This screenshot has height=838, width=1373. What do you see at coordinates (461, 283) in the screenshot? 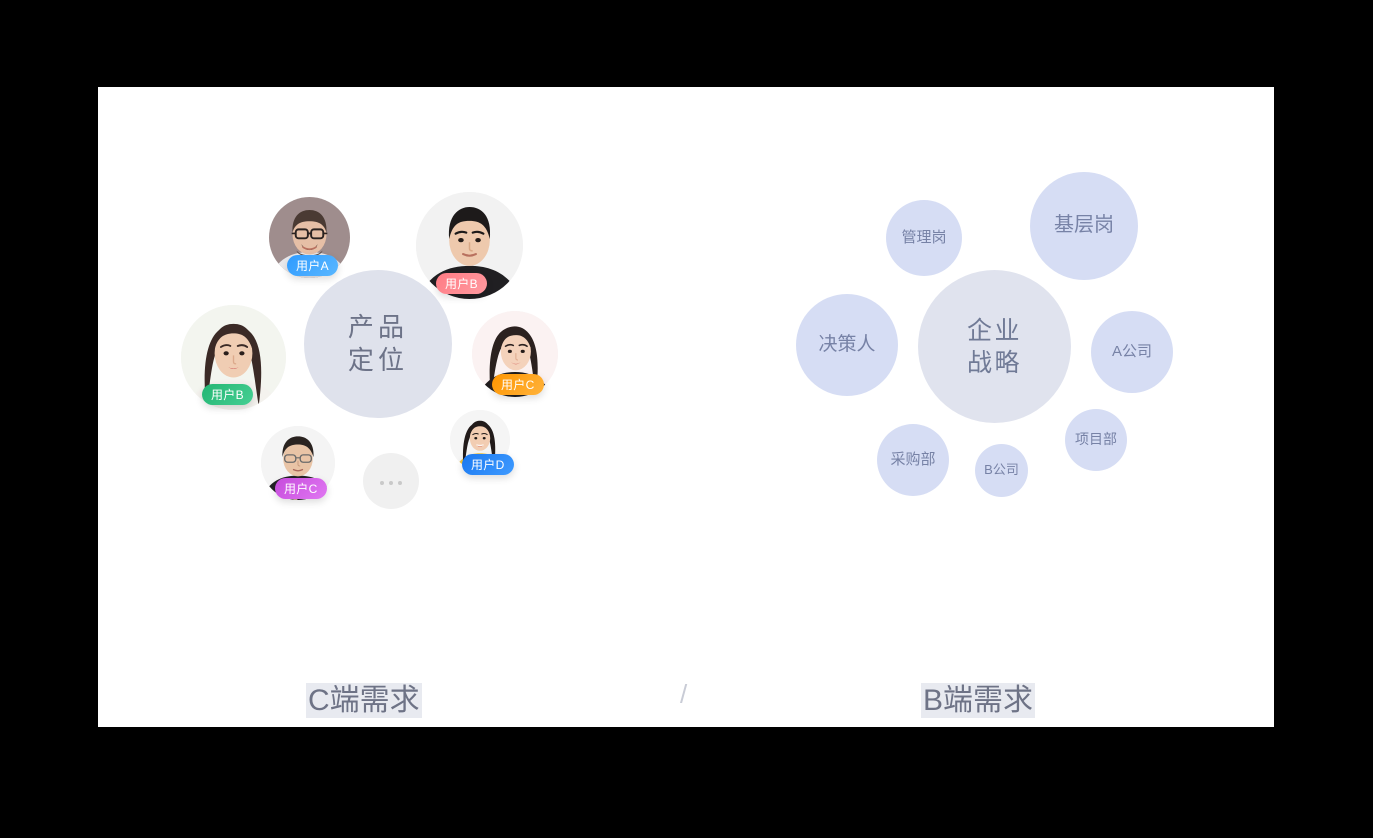
I see `badge-user-b-top: 用户B` at bounding box center [461, 283].